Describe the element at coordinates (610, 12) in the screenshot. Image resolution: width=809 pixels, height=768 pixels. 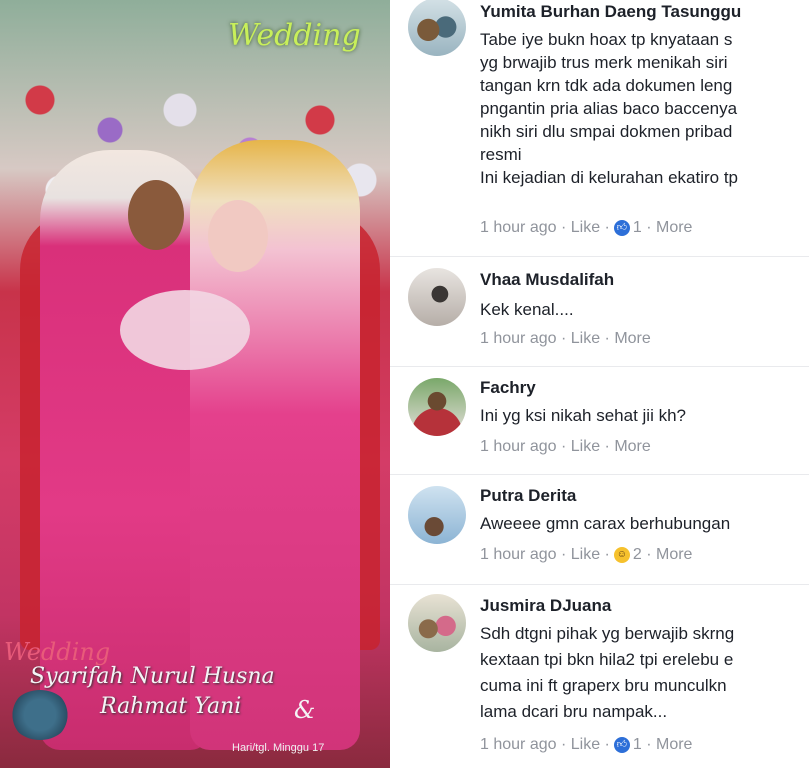
I see `commenter-name: Yumita Burhan Daeng Tasunggu` at that location.